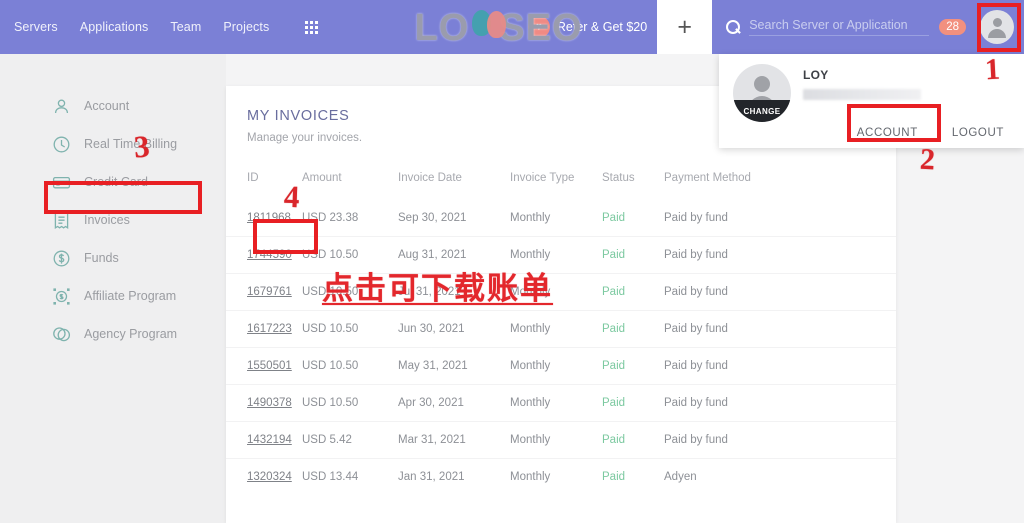 The image size is (1024, 523). I want to click on dropdown-avatar: CHANGE, so click(762, 93).